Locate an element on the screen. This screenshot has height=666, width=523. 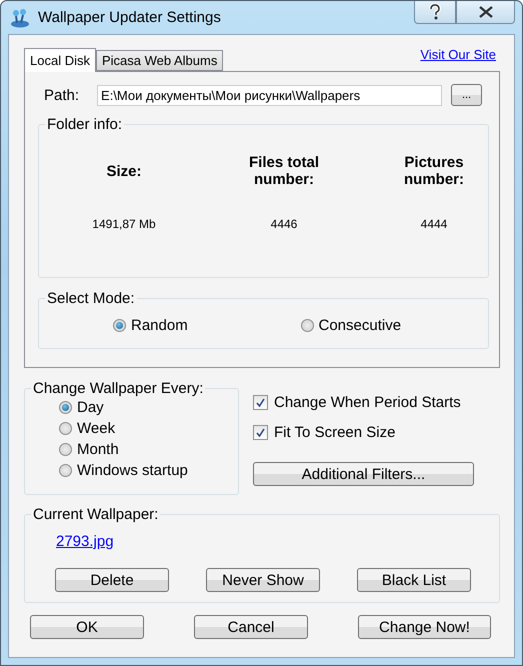
dialog-button: Cancel is located at coordinates (251, 627).